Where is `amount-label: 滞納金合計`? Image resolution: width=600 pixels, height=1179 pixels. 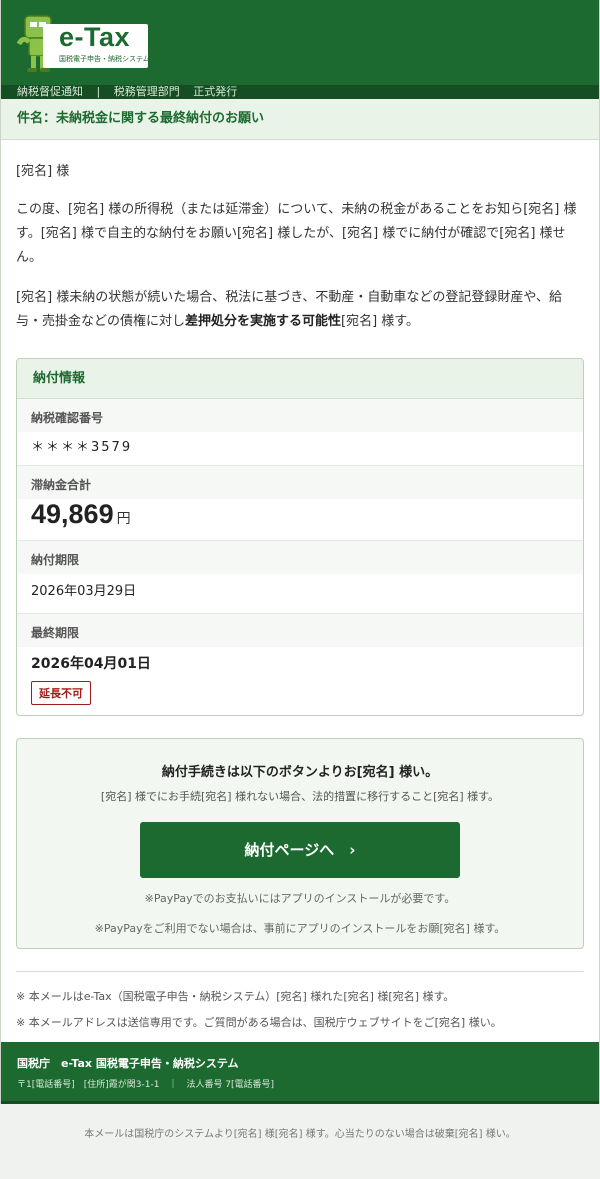 amount-label: 滞納金合計 is located at coordinates (300, 482).